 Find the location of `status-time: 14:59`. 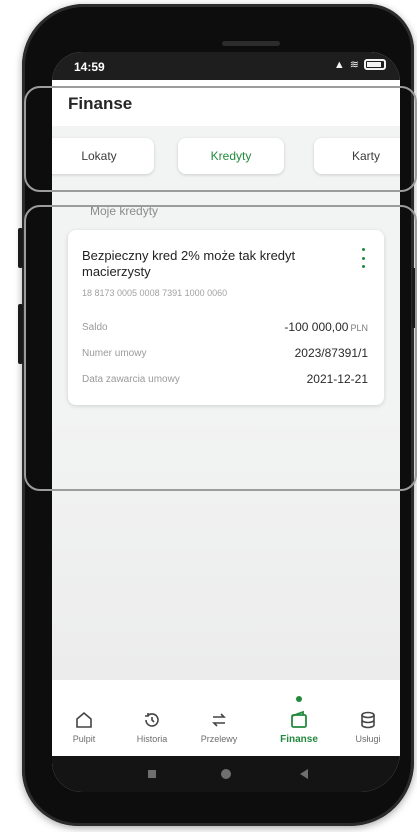

status-time: 14:59 is located at coordinates (89, 67).